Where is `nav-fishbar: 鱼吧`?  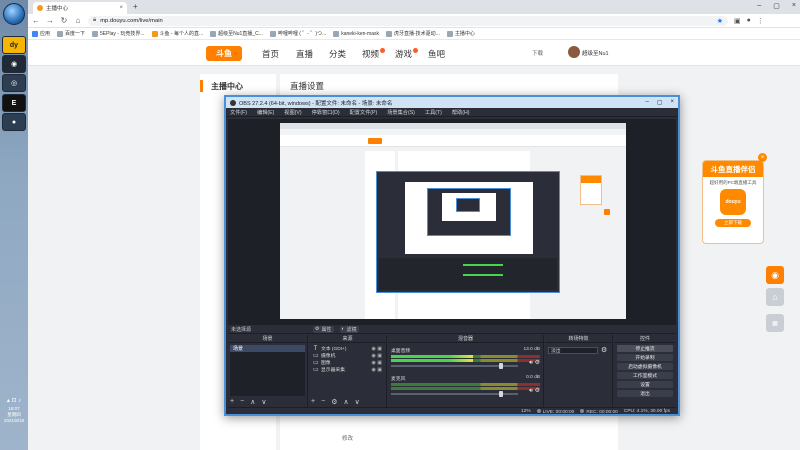 nav-fishbar: 鱼吧 is located at coordinates (436, 54).